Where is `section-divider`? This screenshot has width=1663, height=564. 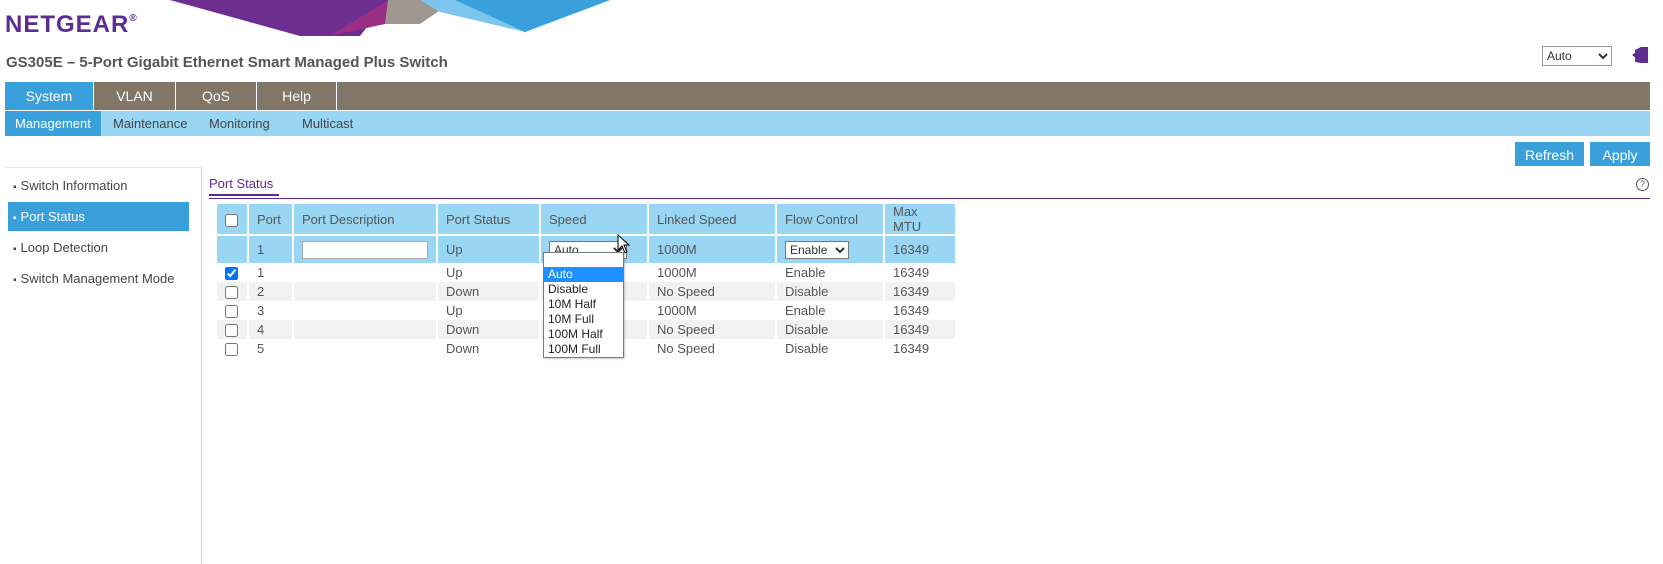 section-divider is located at coordinates (929, 198).